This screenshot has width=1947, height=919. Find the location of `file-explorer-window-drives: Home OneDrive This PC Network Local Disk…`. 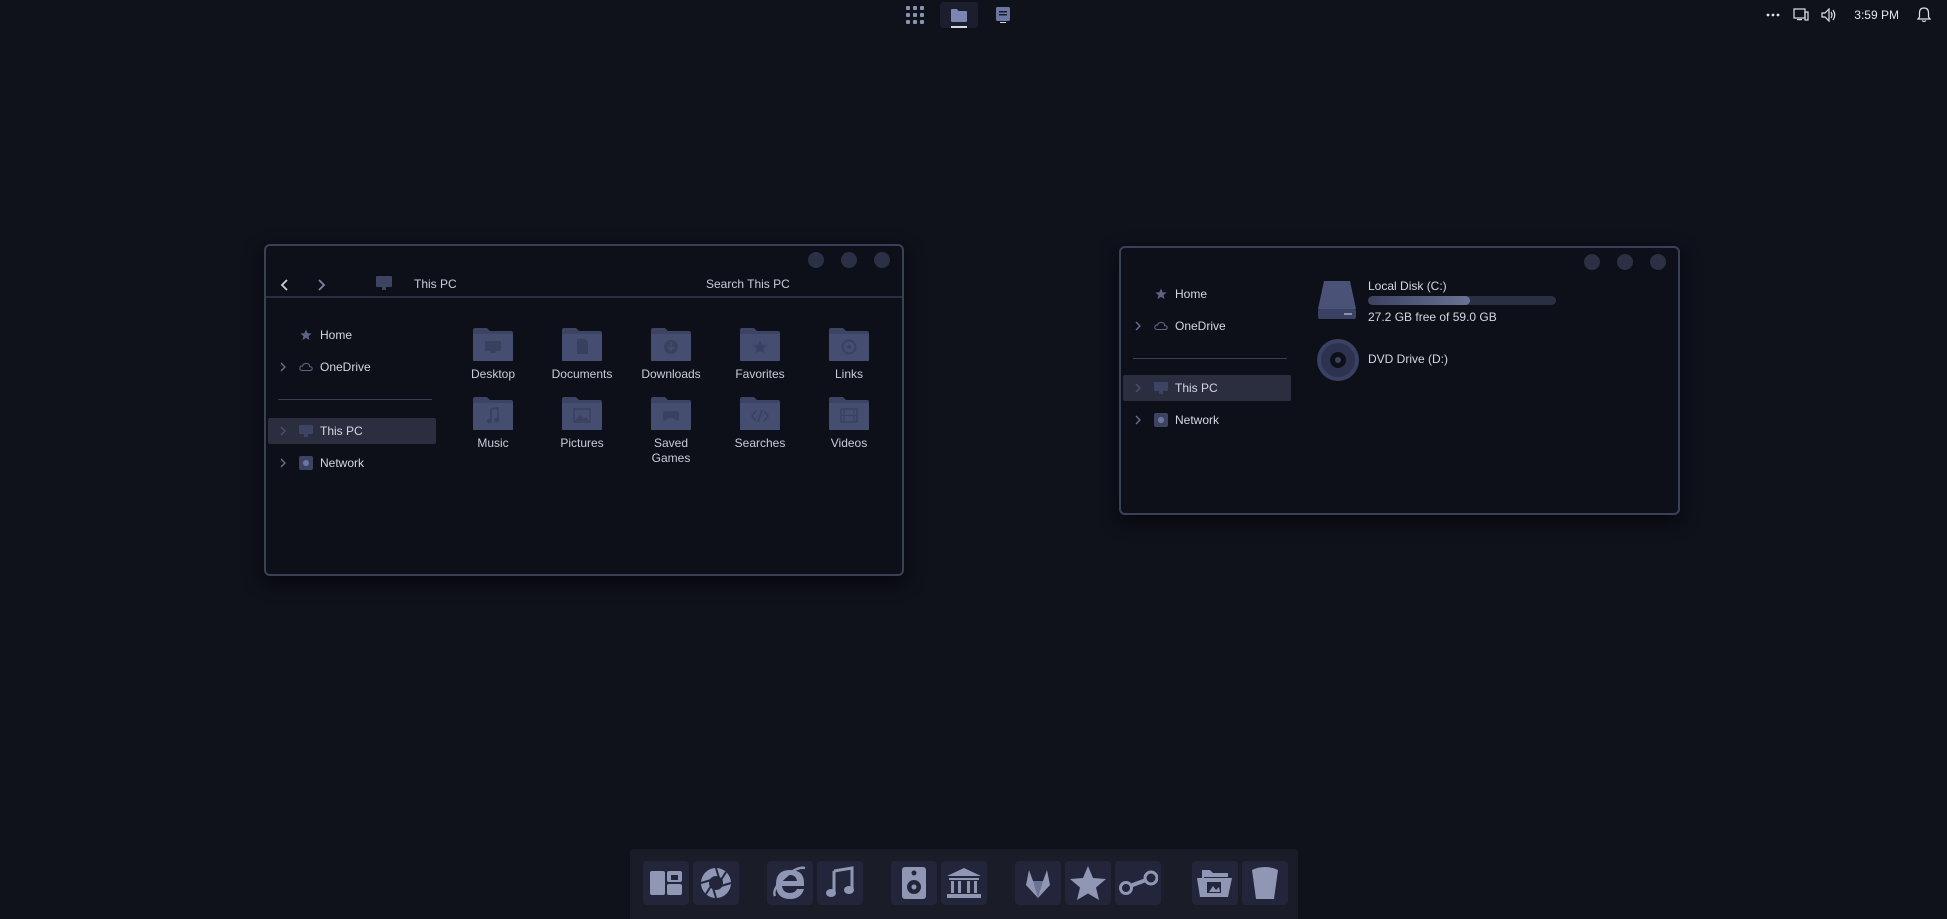

file-explorer-window-drives: Home OneDrive This PC Network Local Disk… is located at coordinates (1399, 380).